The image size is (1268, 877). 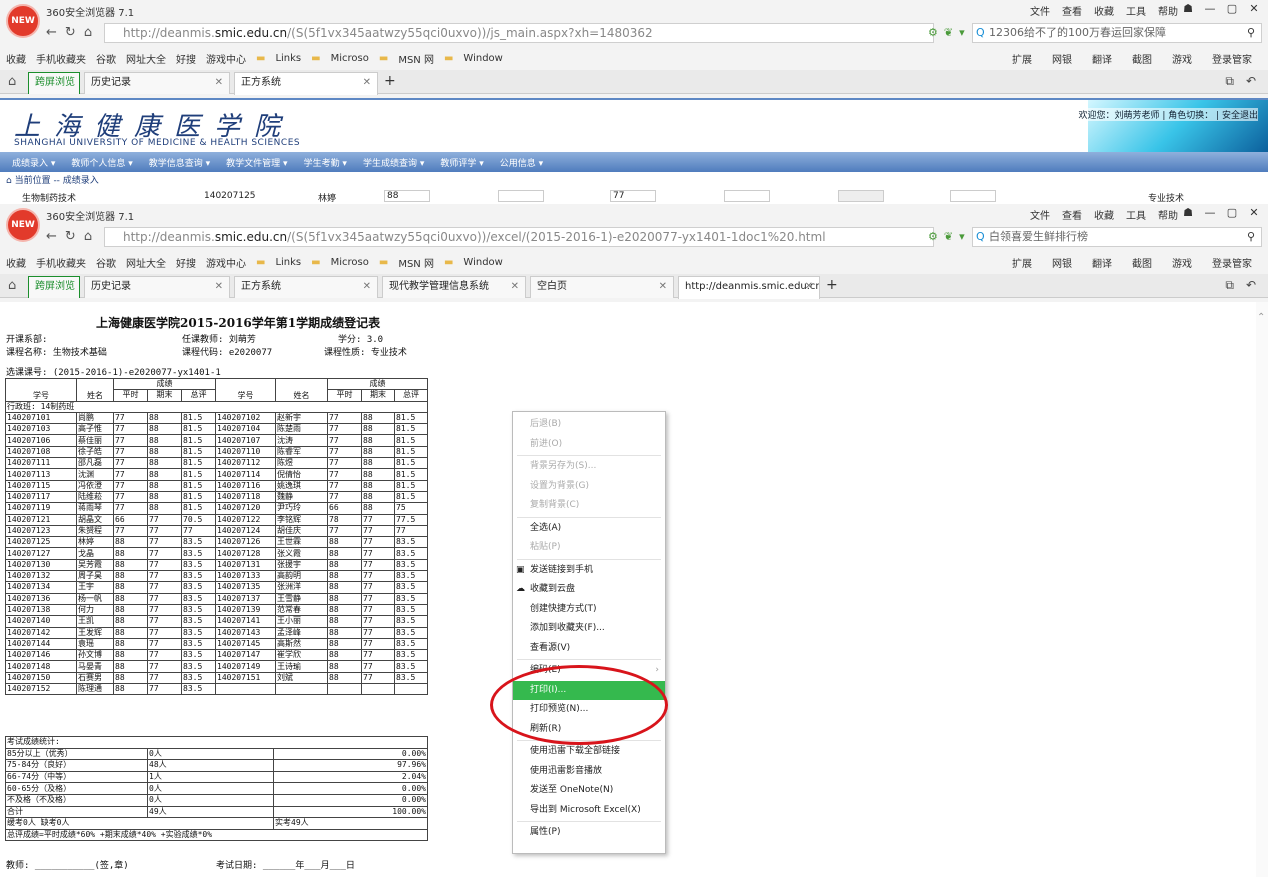 I want to click on exp-score-input, so click(x=747, y=196).